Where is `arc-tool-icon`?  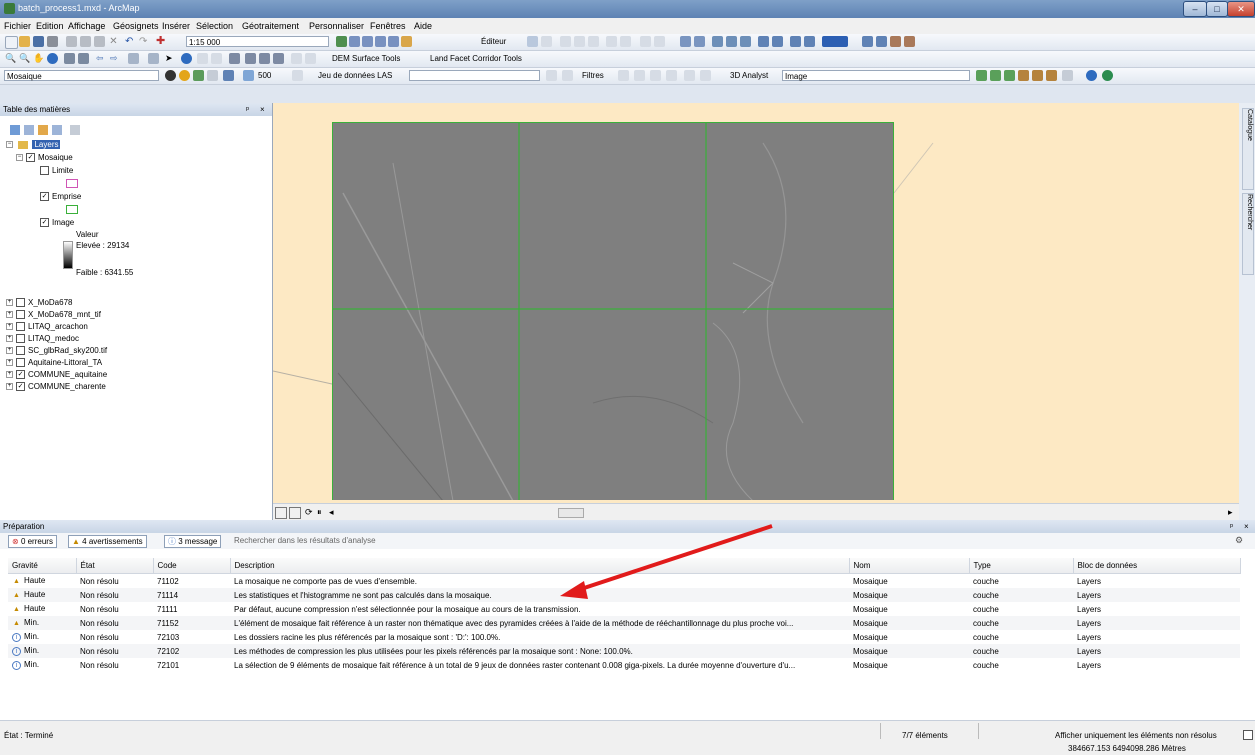
arc-tool-icon is located at coordinates (579, 41).